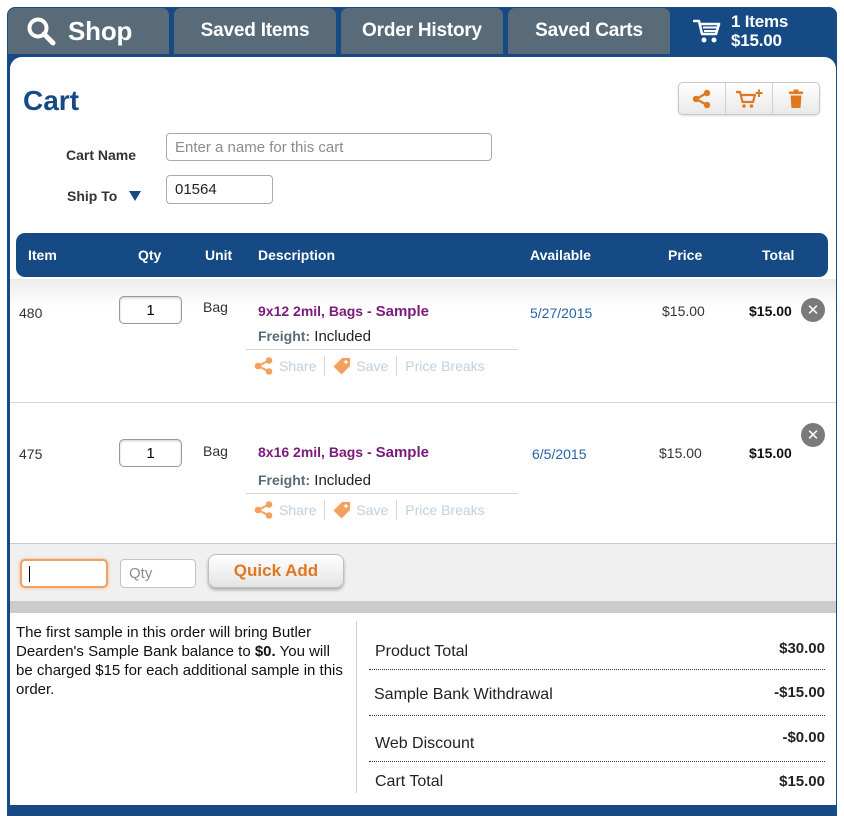 The width and height of the screenshot is (844, 816). Describe the element at coordinates (315, 452) in the screenshot. I see `product-name: 8x16 2mil, Bags -` at that location.